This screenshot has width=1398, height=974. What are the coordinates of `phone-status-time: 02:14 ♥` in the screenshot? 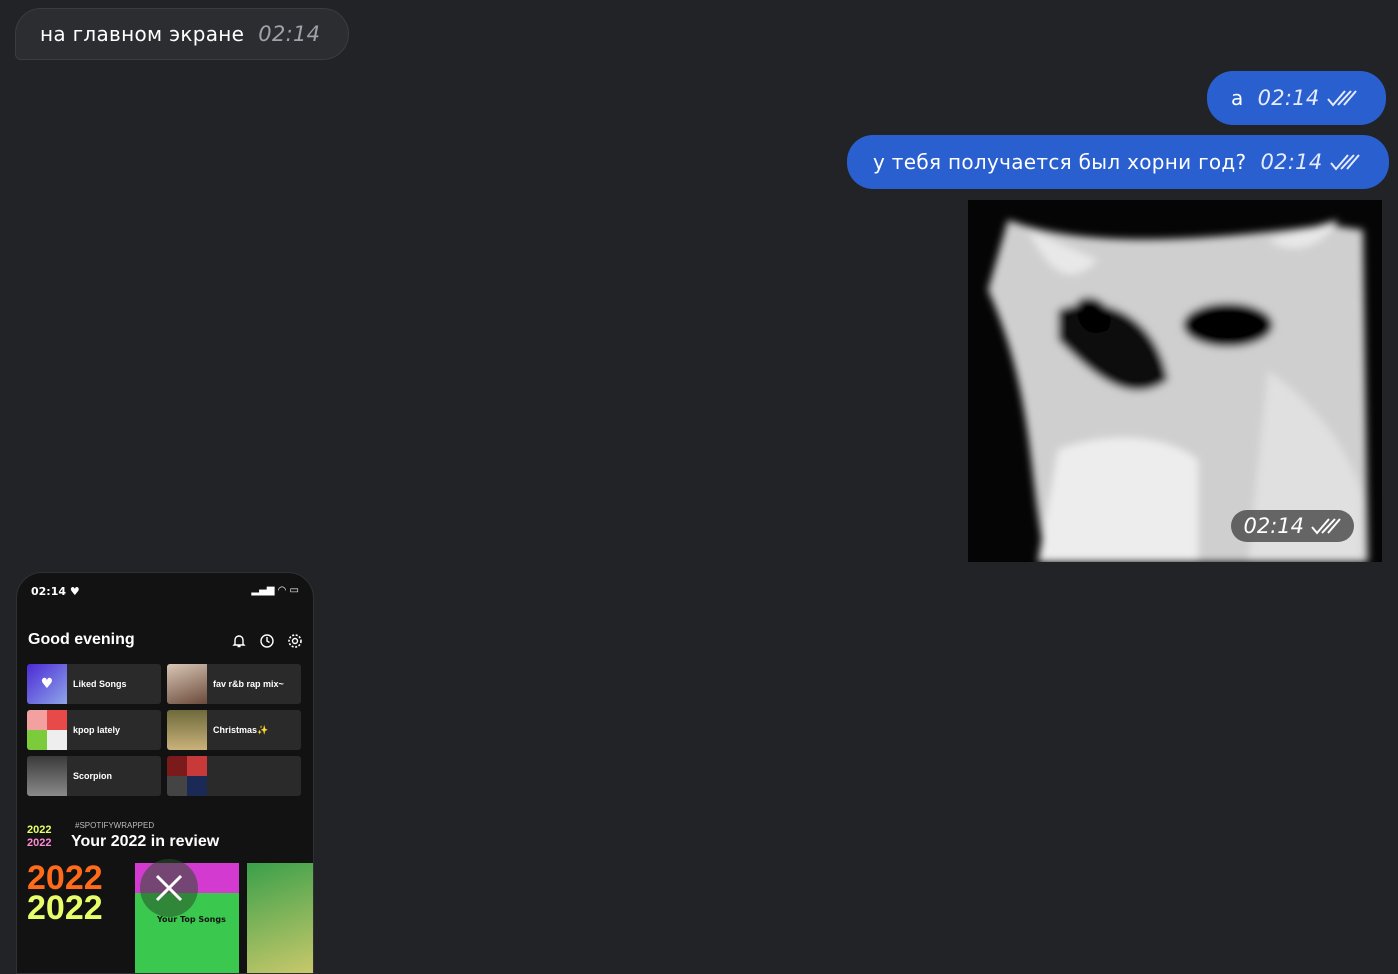 It's located at (55, 591).